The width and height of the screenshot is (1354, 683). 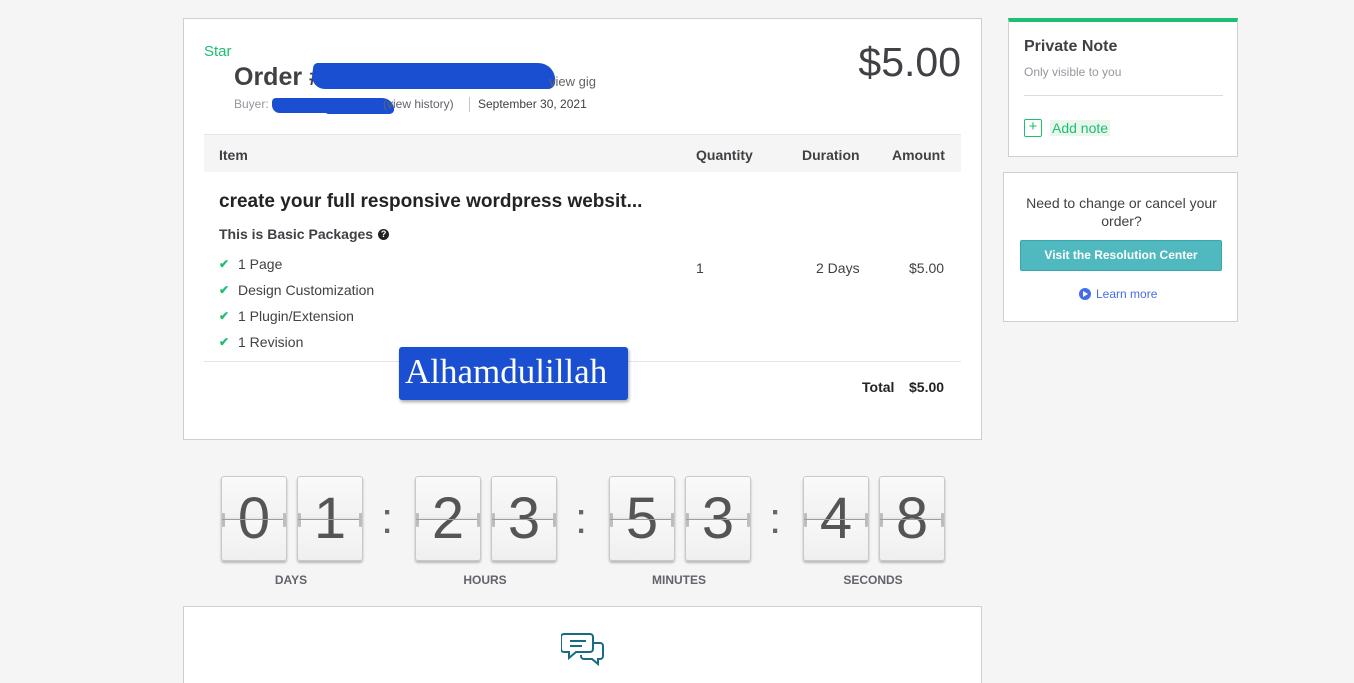 I want to click on alhamdulillah-sticker: Alhamdulillah, so click(x=513, y=373).